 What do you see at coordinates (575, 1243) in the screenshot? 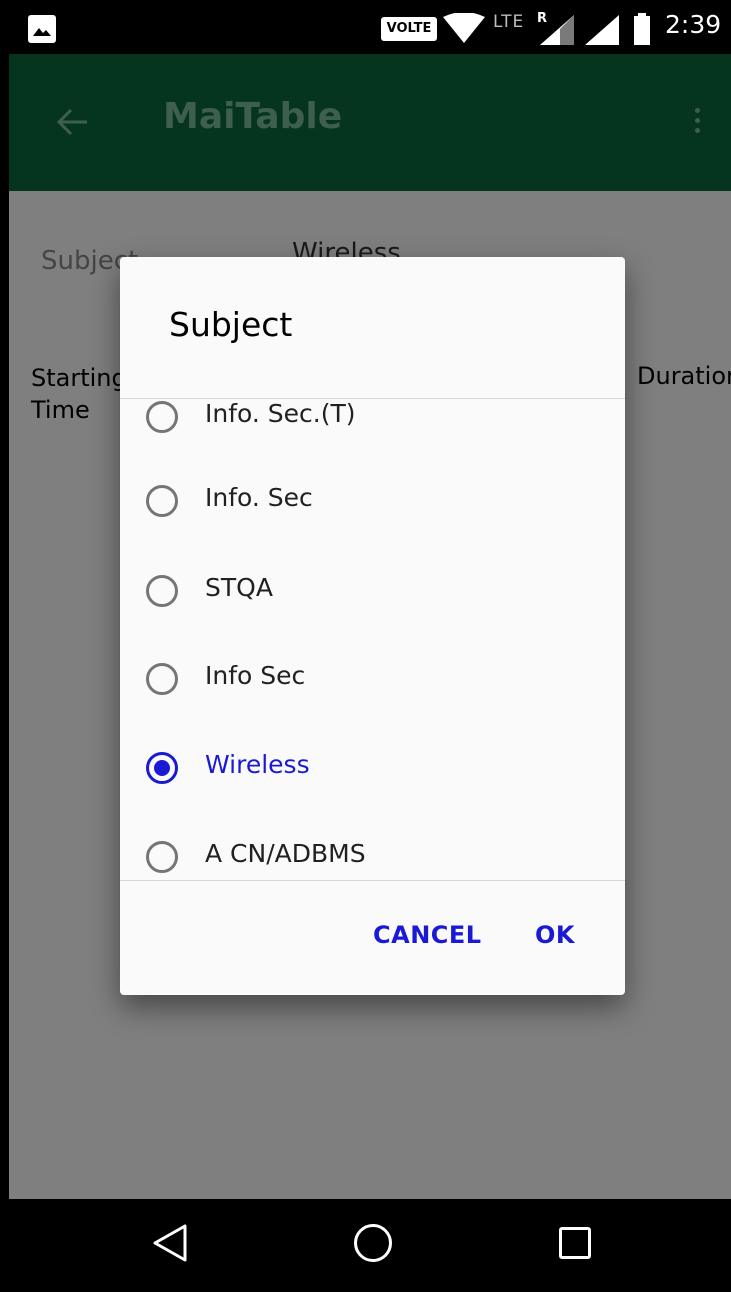
I see `nav-recents-icon` at bounding box center [575, 1243].